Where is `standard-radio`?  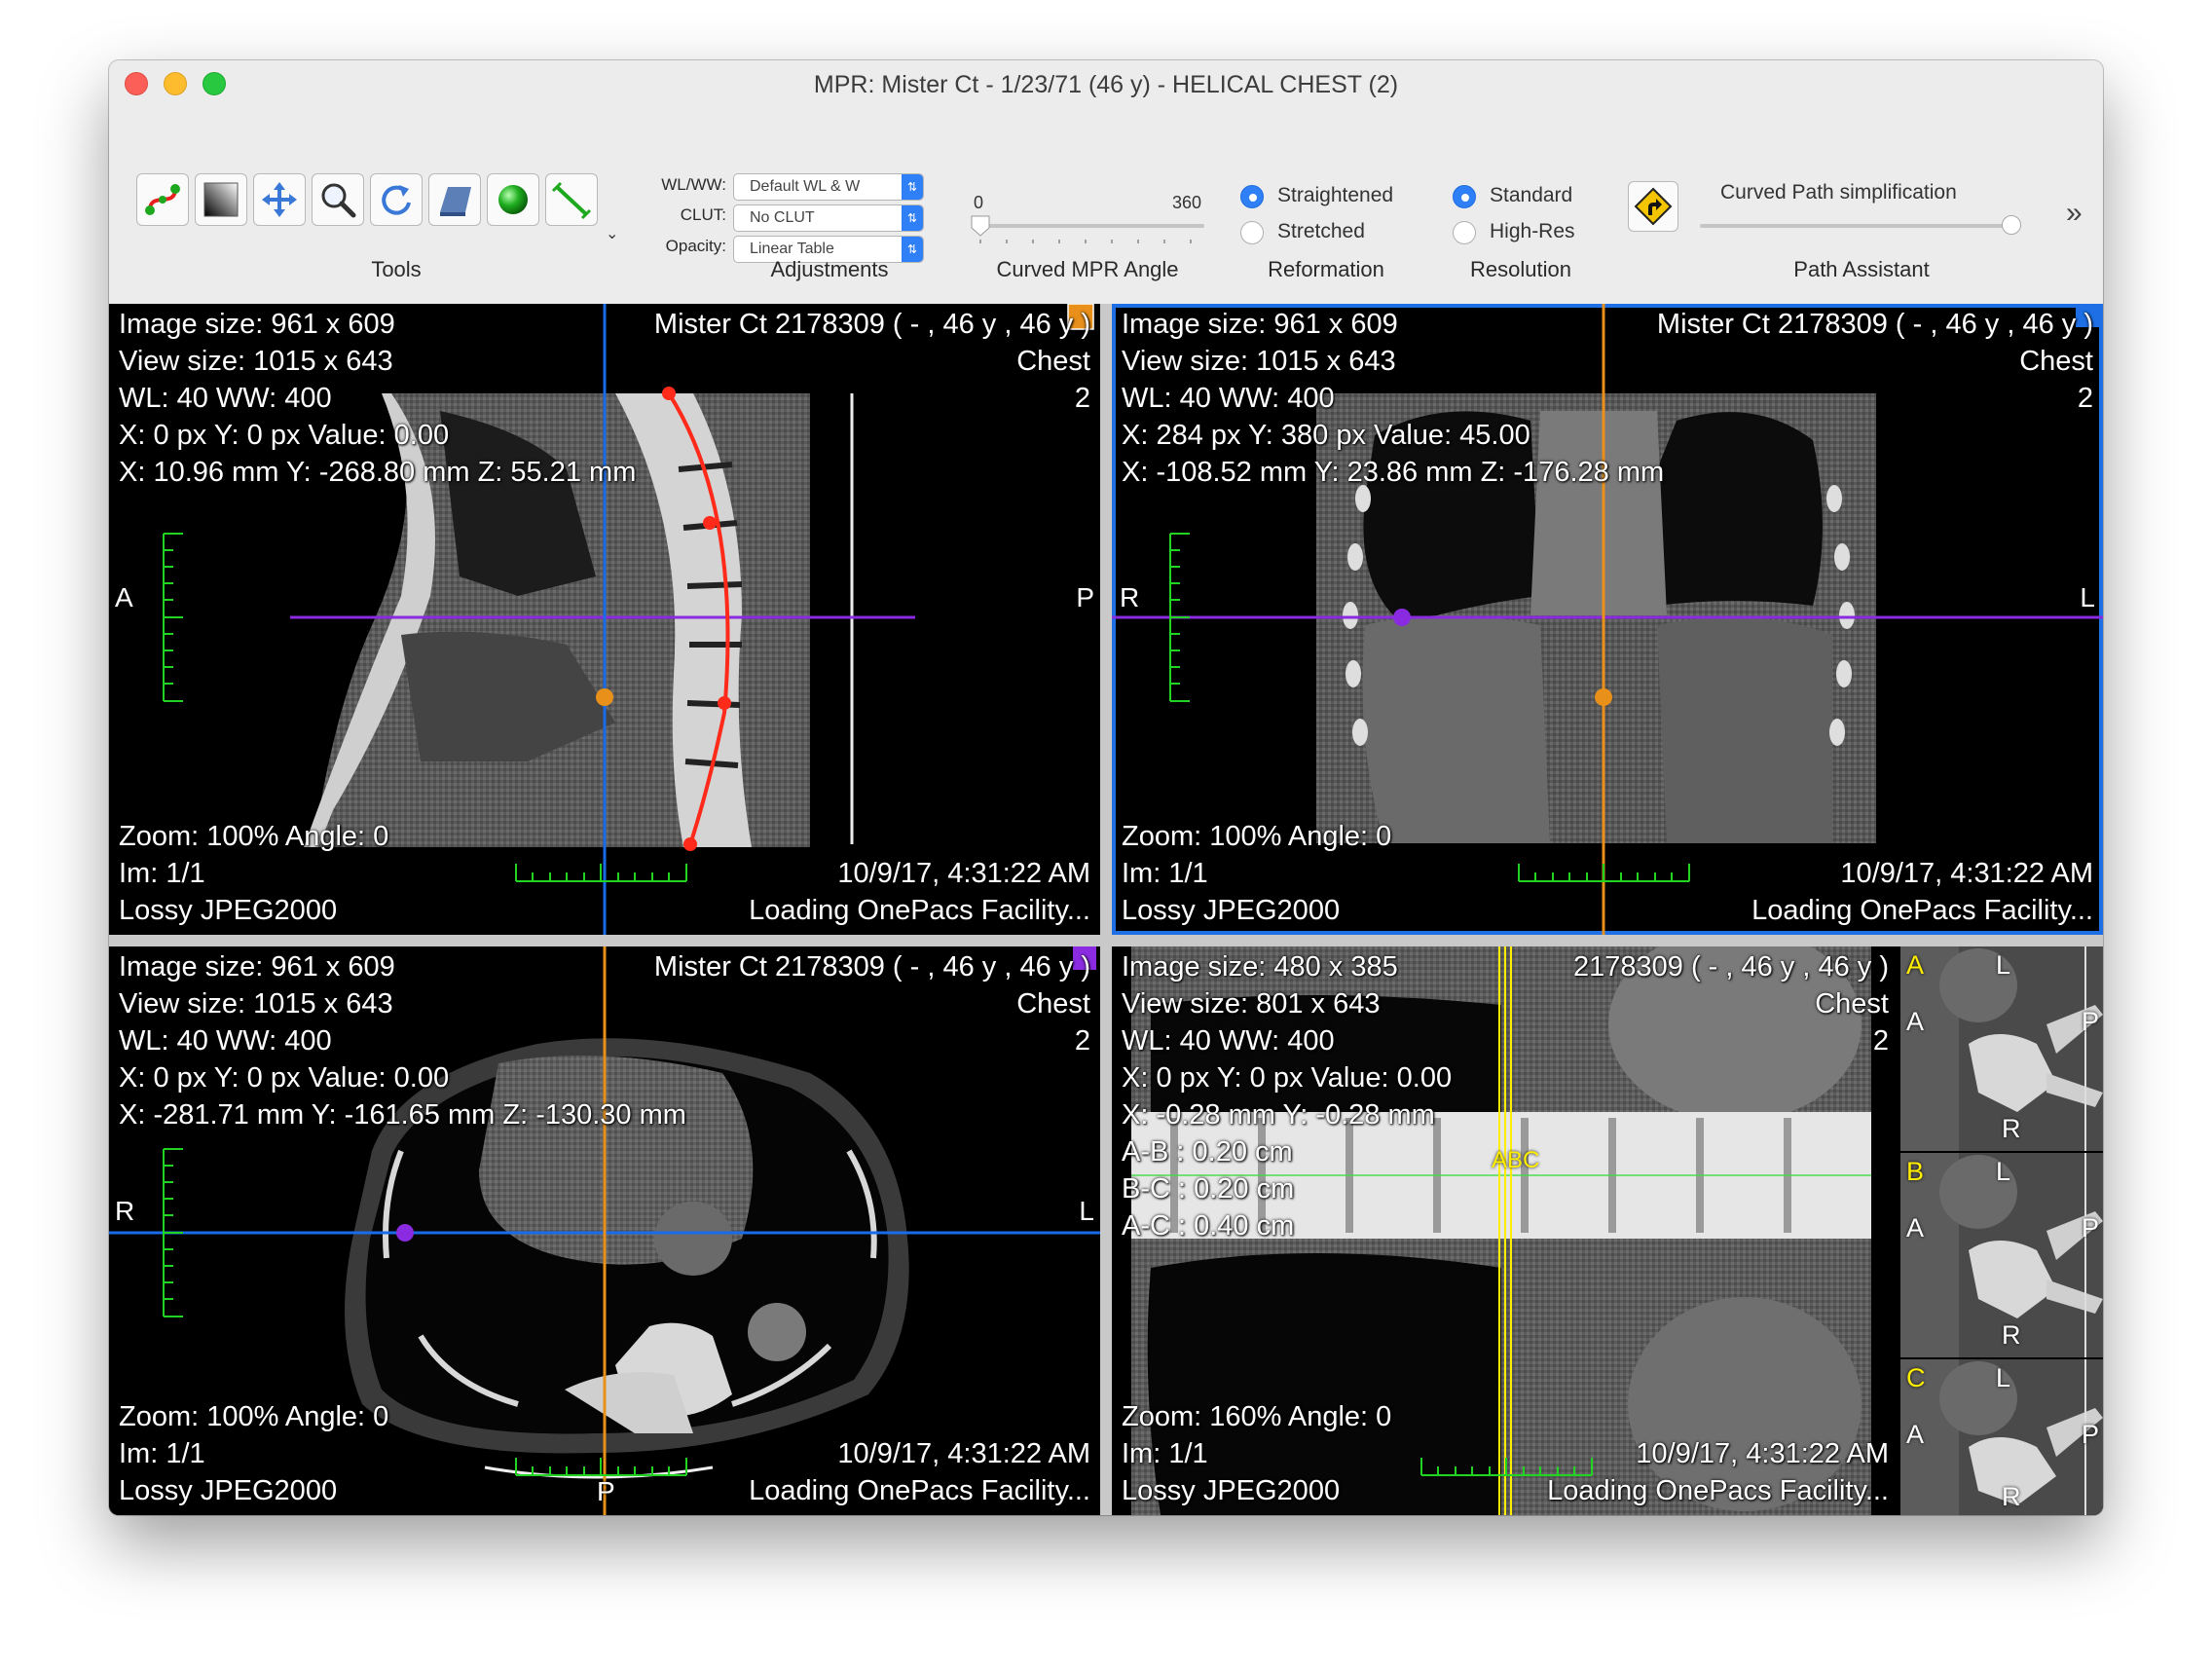 standard-radio is located at coordinates (1464, 196).